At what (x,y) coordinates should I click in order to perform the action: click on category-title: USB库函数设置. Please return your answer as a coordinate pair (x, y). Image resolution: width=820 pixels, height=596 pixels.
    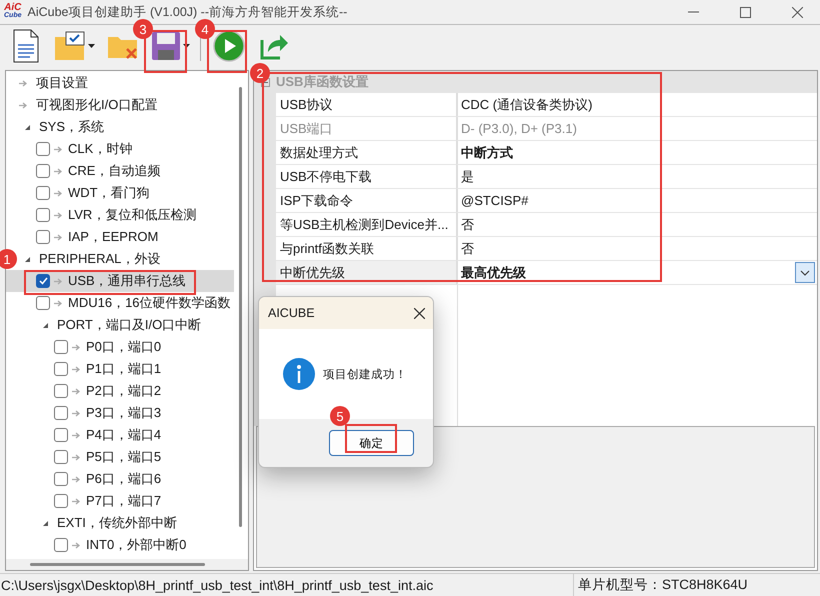
    Looking at the image, I should click on (322, 82).